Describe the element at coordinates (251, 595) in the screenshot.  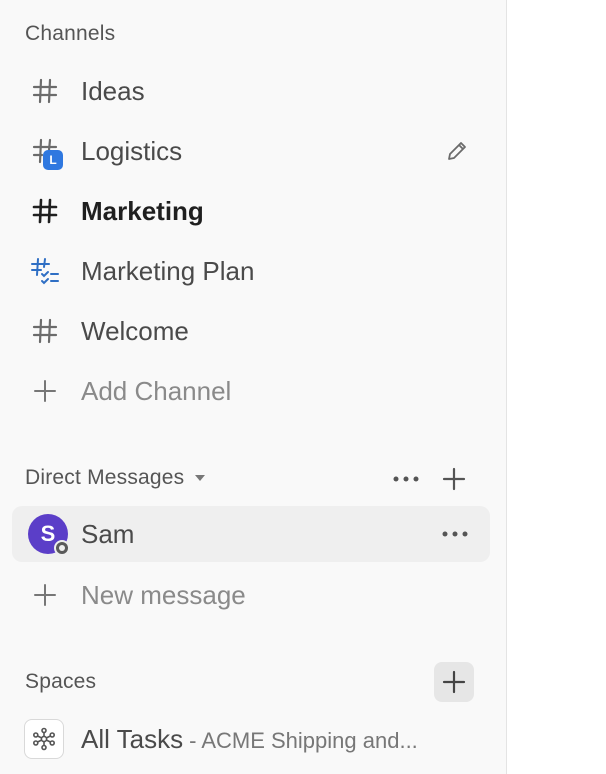
I see `new-message-button: New message` at that location.